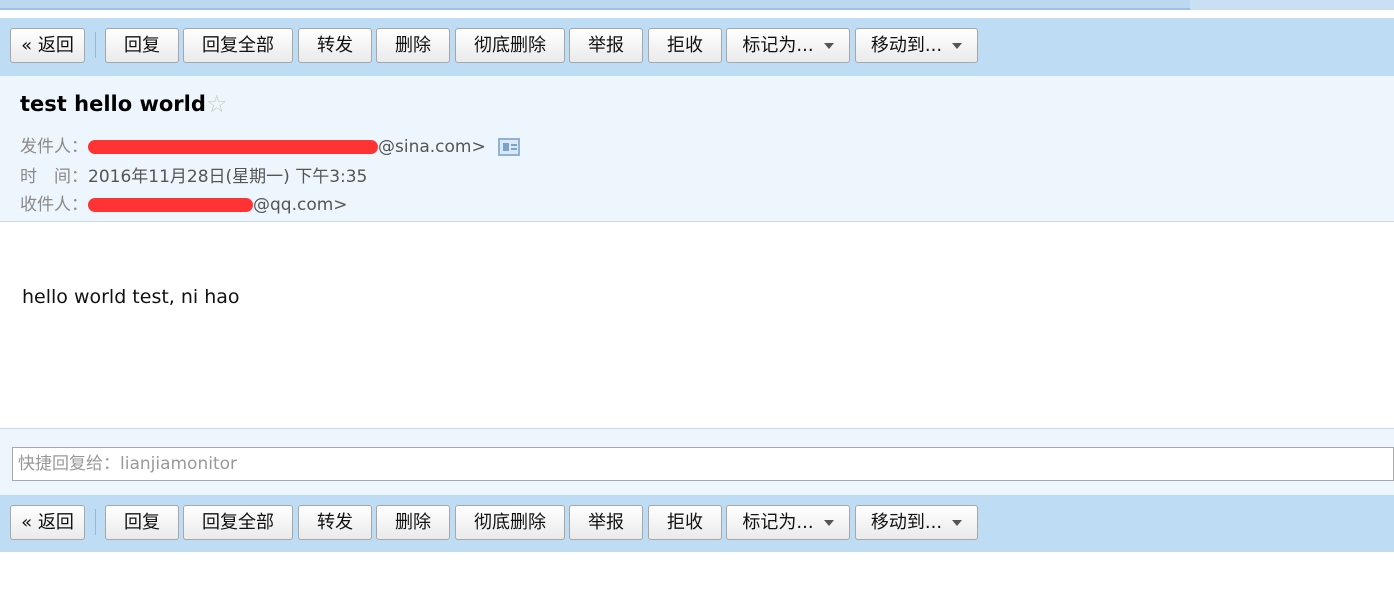  I want to click on quick-reply-input, so click(703, 464).